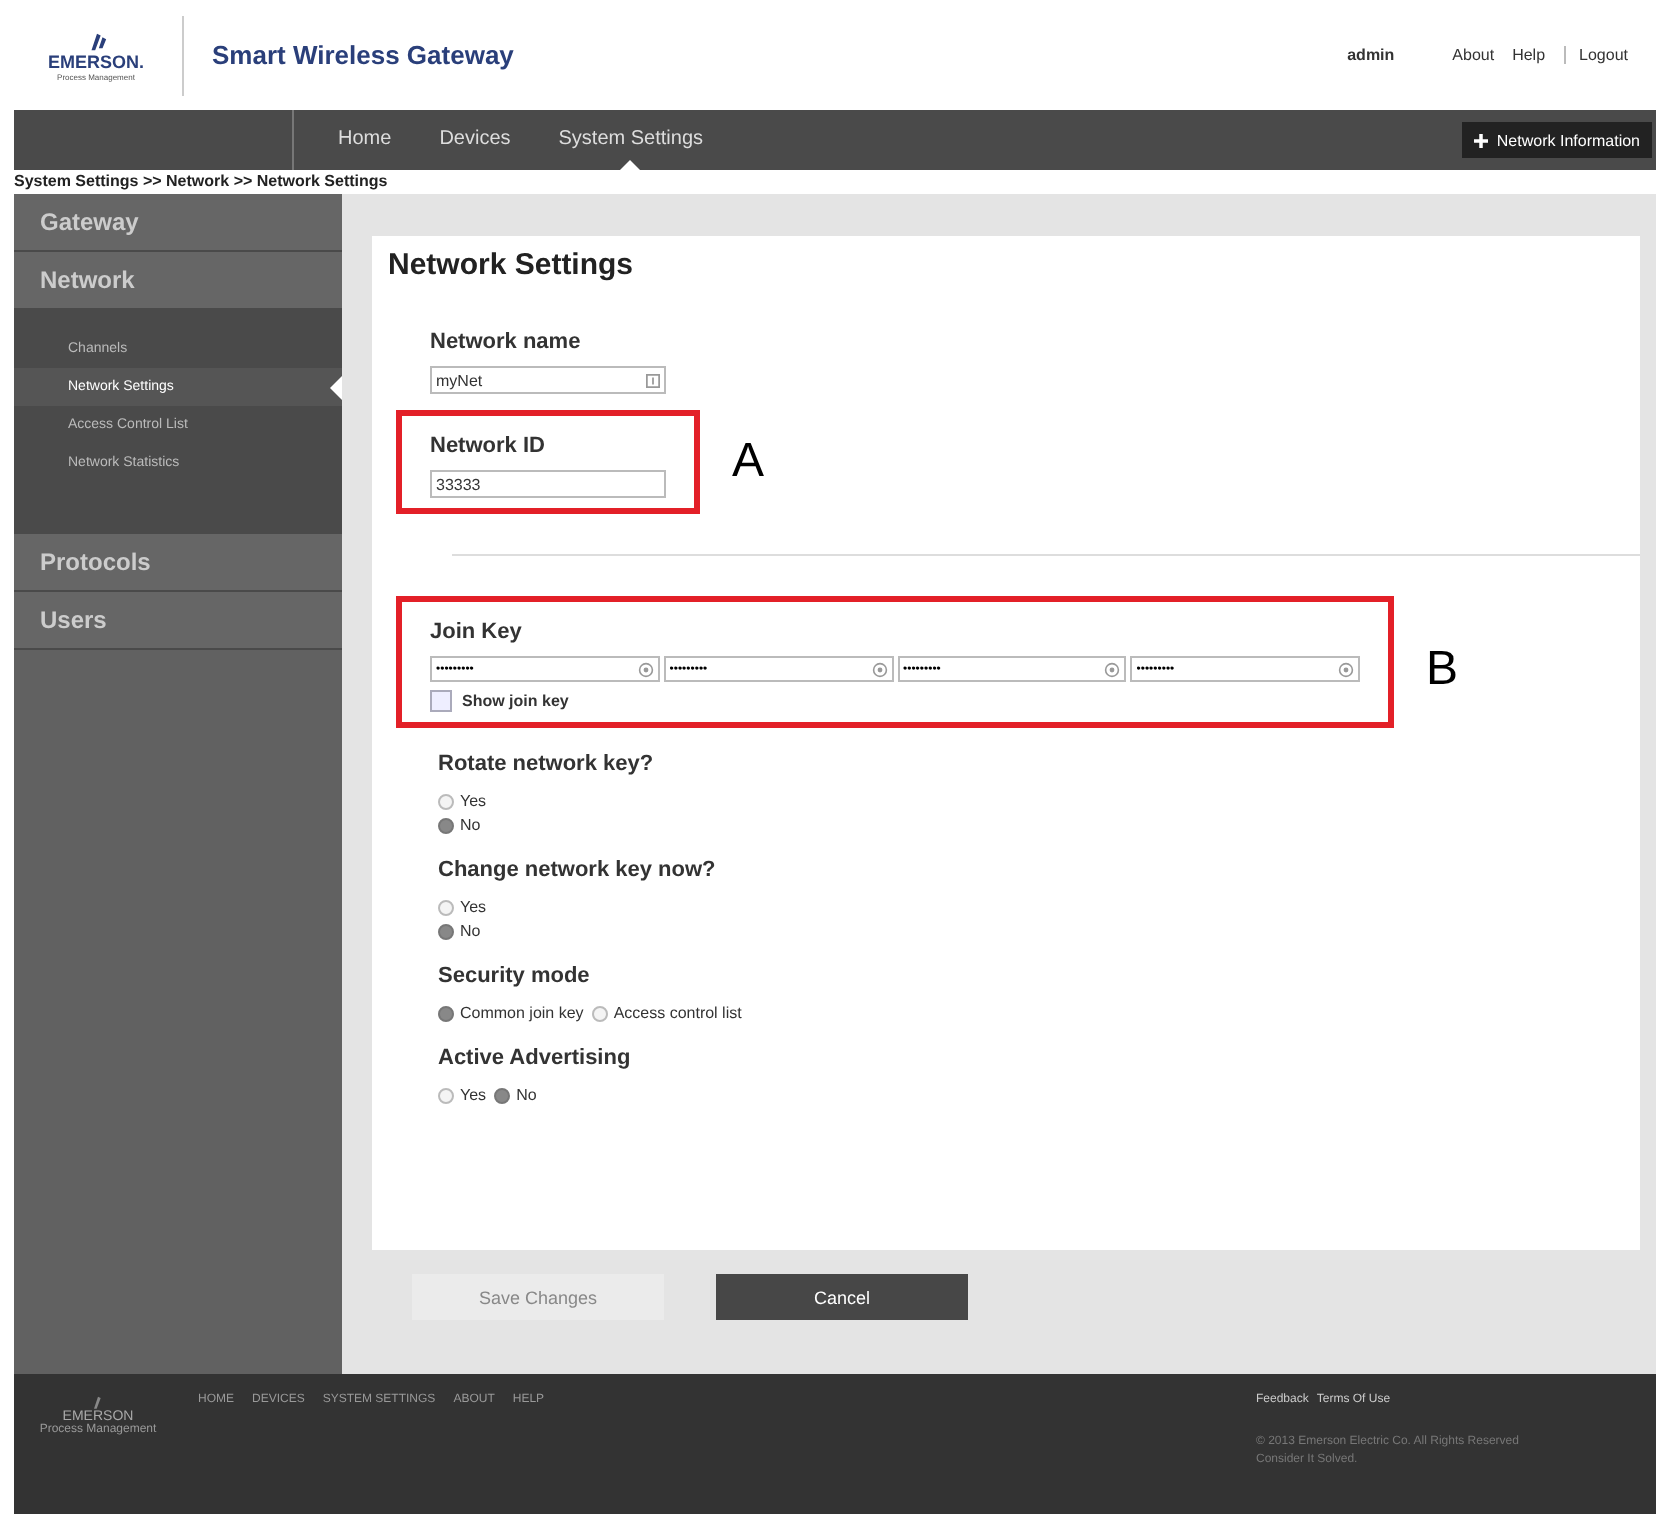 Image resolution: width=1656 pixels, height=1514 pixels. What do you see at coordinates (1481, 140) in the screenshot?
I see `plus-icon` at bounding box center [1481, 140].